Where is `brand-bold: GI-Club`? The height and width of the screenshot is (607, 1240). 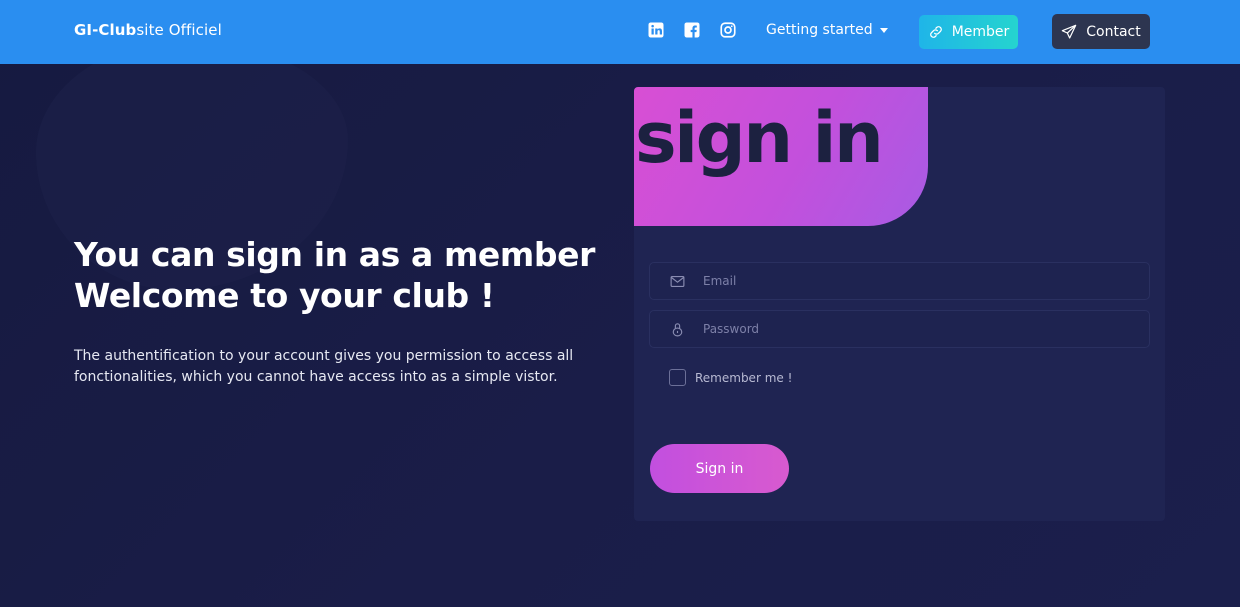
brand-bold: GI-Club is located at coordinates (105, 30).